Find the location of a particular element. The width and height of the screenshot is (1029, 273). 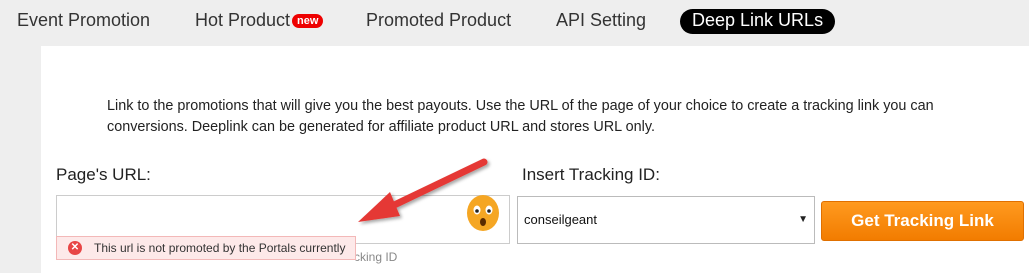

tab-hot-product-label: Hot Product is located at coordinates (243, 20).